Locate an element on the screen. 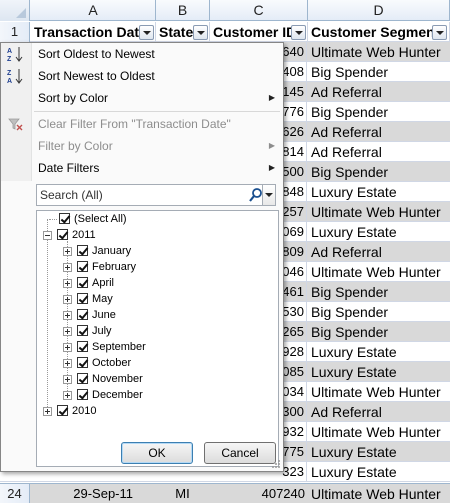 The height and width of the screenshot is (503, 450). date-filters: Date Filters ▶ is located at coordinates (142, 168).